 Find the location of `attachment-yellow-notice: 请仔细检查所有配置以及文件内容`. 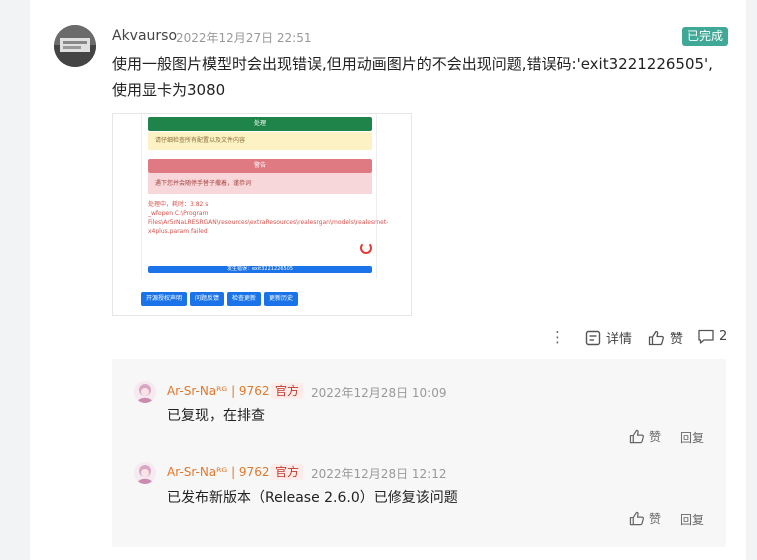

attachment-yellow-notice: 请仔细检查所有配置以及文件内容 is located at coordinates (260, 141).